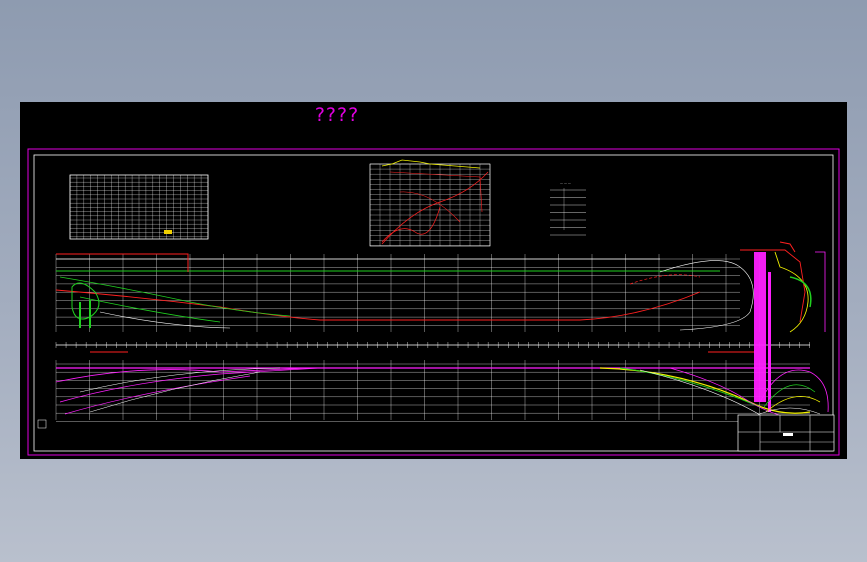 The height and width of the screenshot is (562, 867). What do you see at coordinates (430, 203) in the screenshot?
I see `hydrostatic-curves-icon` at bounding box center [430, 203].